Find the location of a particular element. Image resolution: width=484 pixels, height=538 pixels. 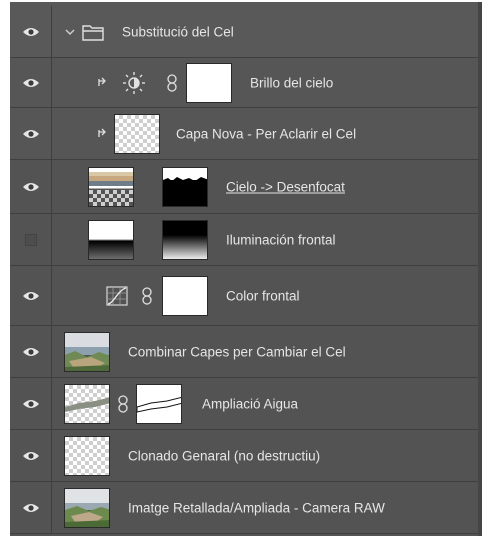

layer-row-cielo: Cielo -> Desenfocat is located at coordinates (244, 187).